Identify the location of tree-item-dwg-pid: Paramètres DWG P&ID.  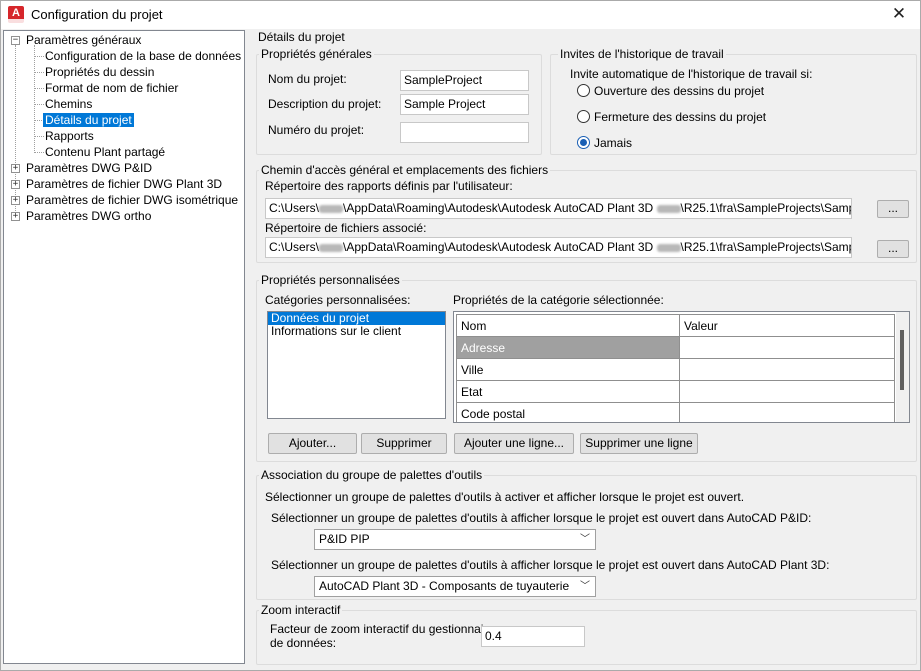
(89, 168).